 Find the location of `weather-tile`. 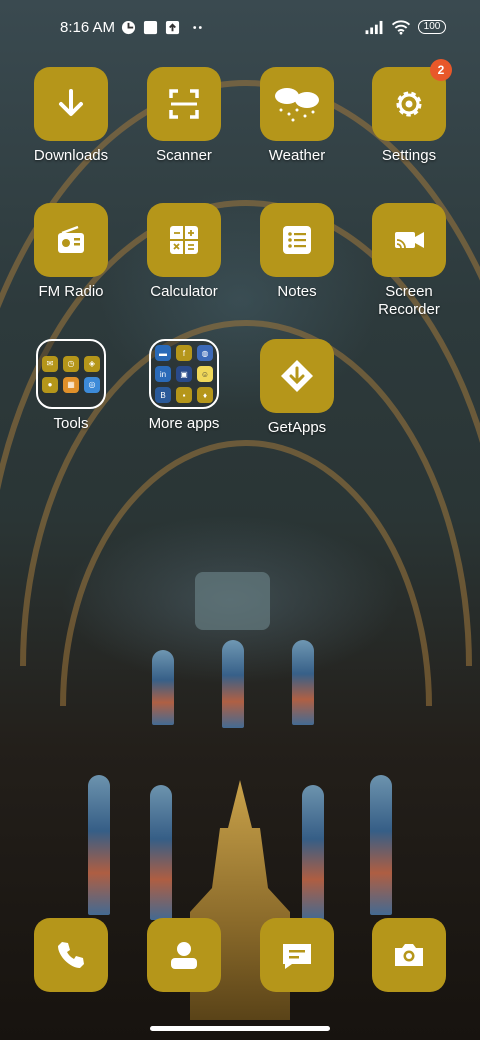

weather-tile is located at coordinates (297, 104).